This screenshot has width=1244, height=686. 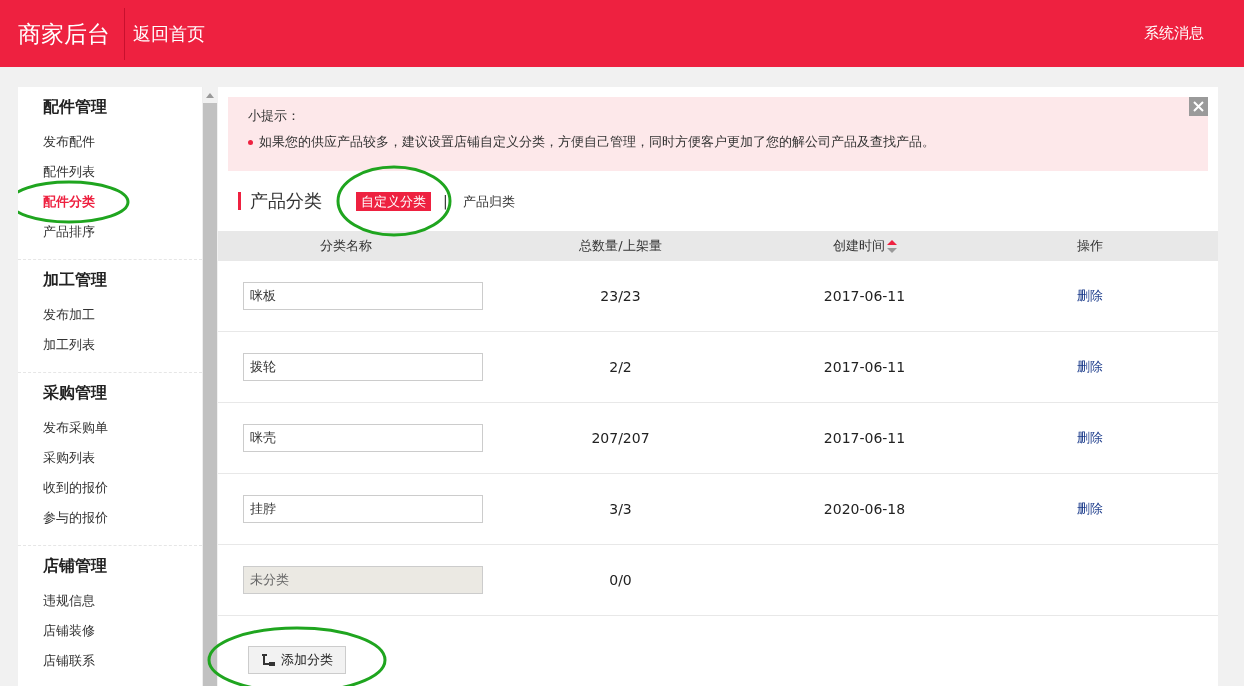 What do you see at coordinates (620, 580) in the screenshot?
I see `count-cell: 0/0` at bounding box center [620, 580].